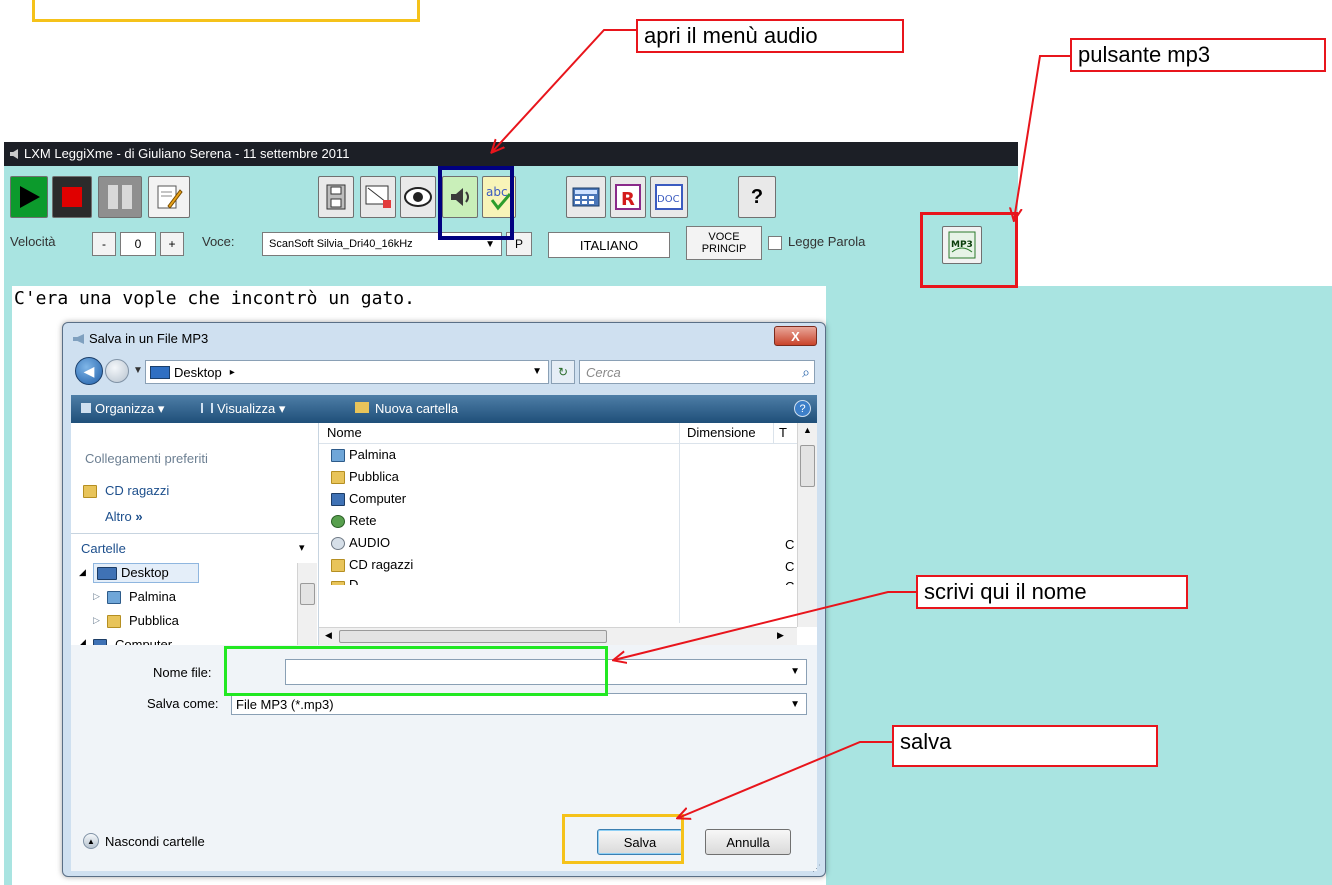  Describe the element at coordinates (783, 432) in the screenshot. I see `column-header-type: T` at that location.